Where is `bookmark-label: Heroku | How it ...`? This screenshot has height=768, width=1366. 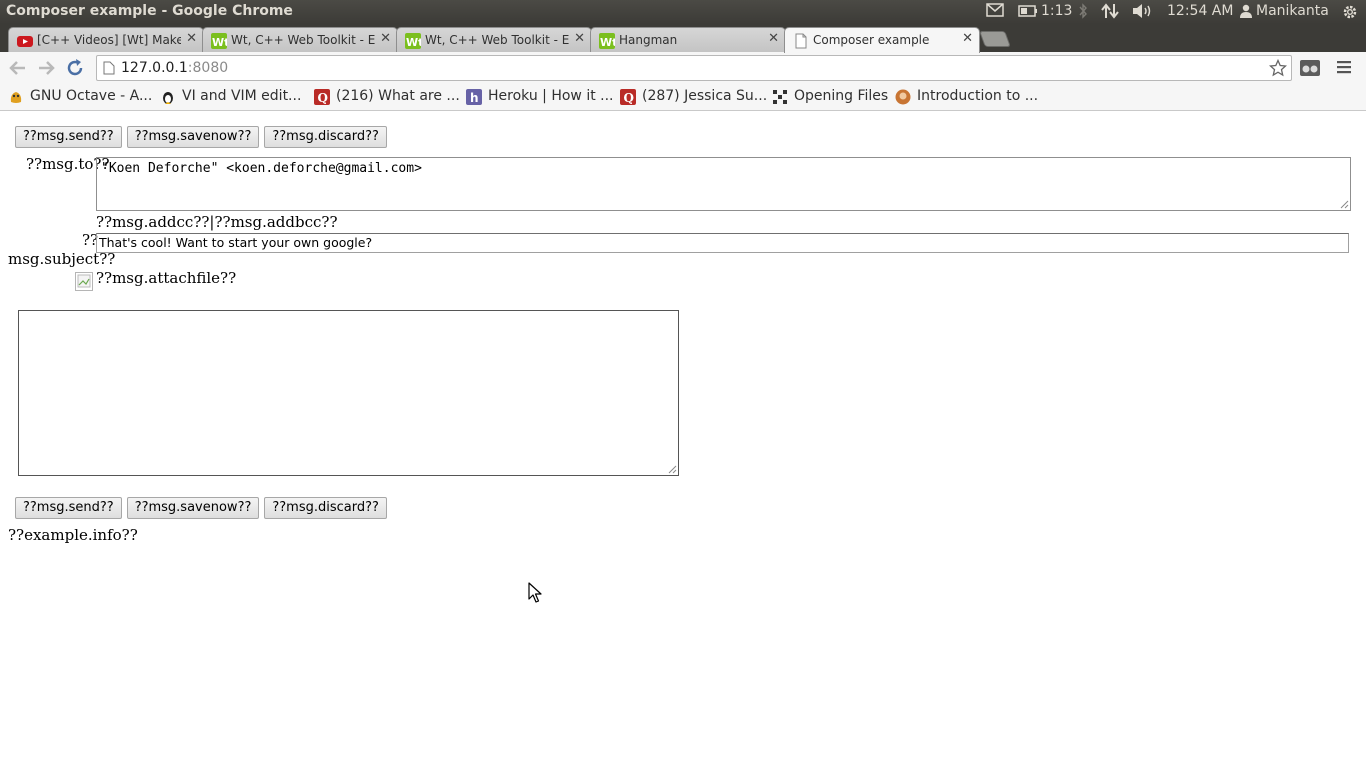
bookmark-label: Heroku | How it ... is located at coordinates (551, 96).